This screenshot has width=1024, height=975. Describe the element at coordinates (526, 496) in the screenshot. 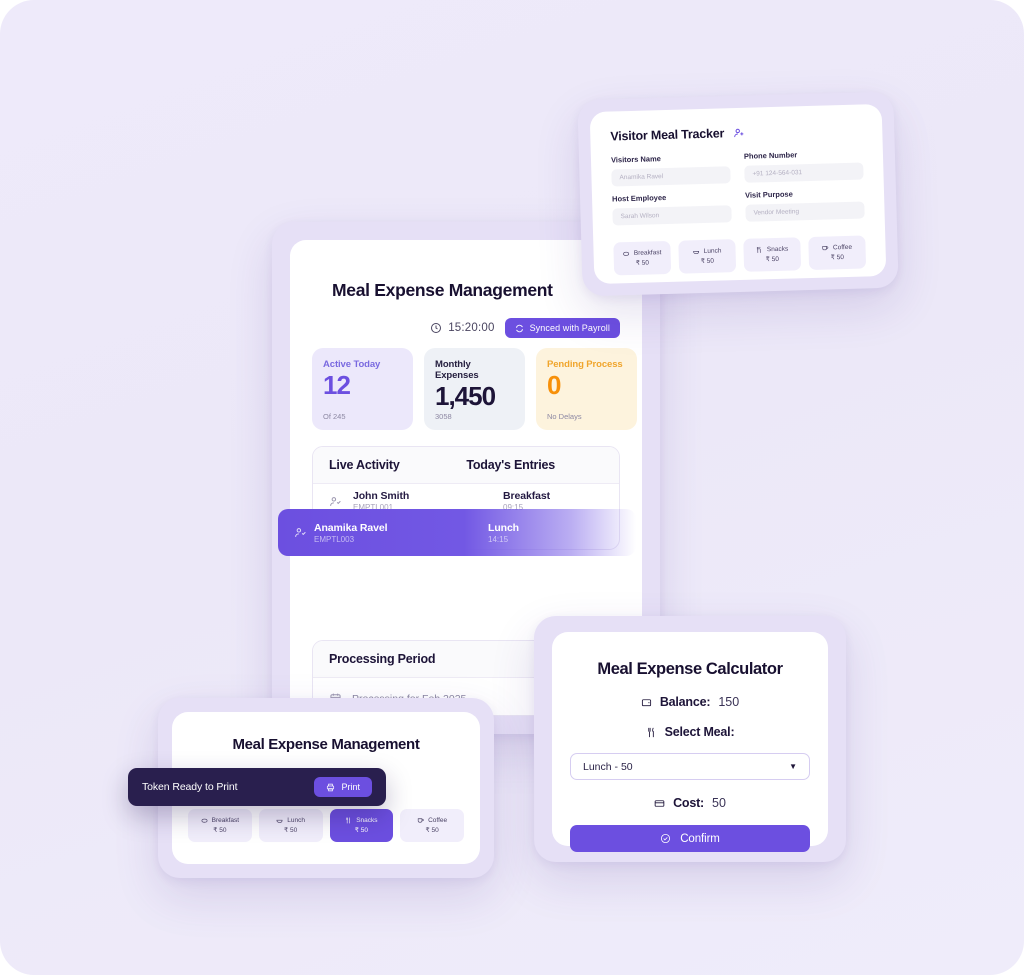

I see `meal-type: Breakfast` at that location.